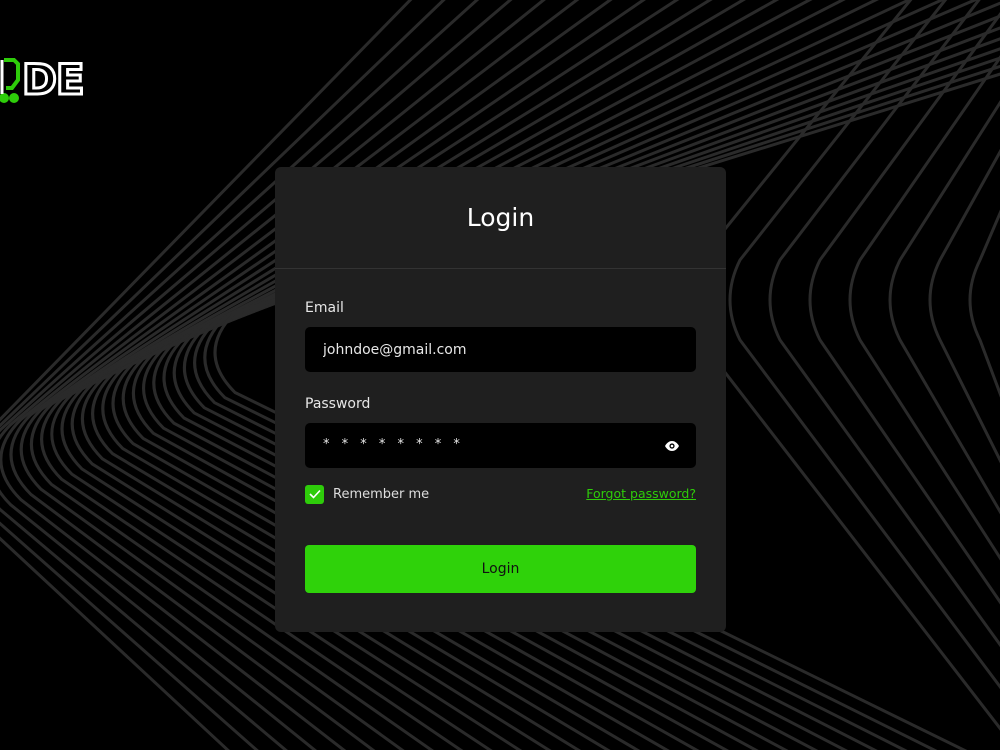 The width and height of the screenshot is (1000, 750). What do you see at coordinates (672, 446) in the screenshot?
I see `eye-icon` at bounding box center [672, 446].